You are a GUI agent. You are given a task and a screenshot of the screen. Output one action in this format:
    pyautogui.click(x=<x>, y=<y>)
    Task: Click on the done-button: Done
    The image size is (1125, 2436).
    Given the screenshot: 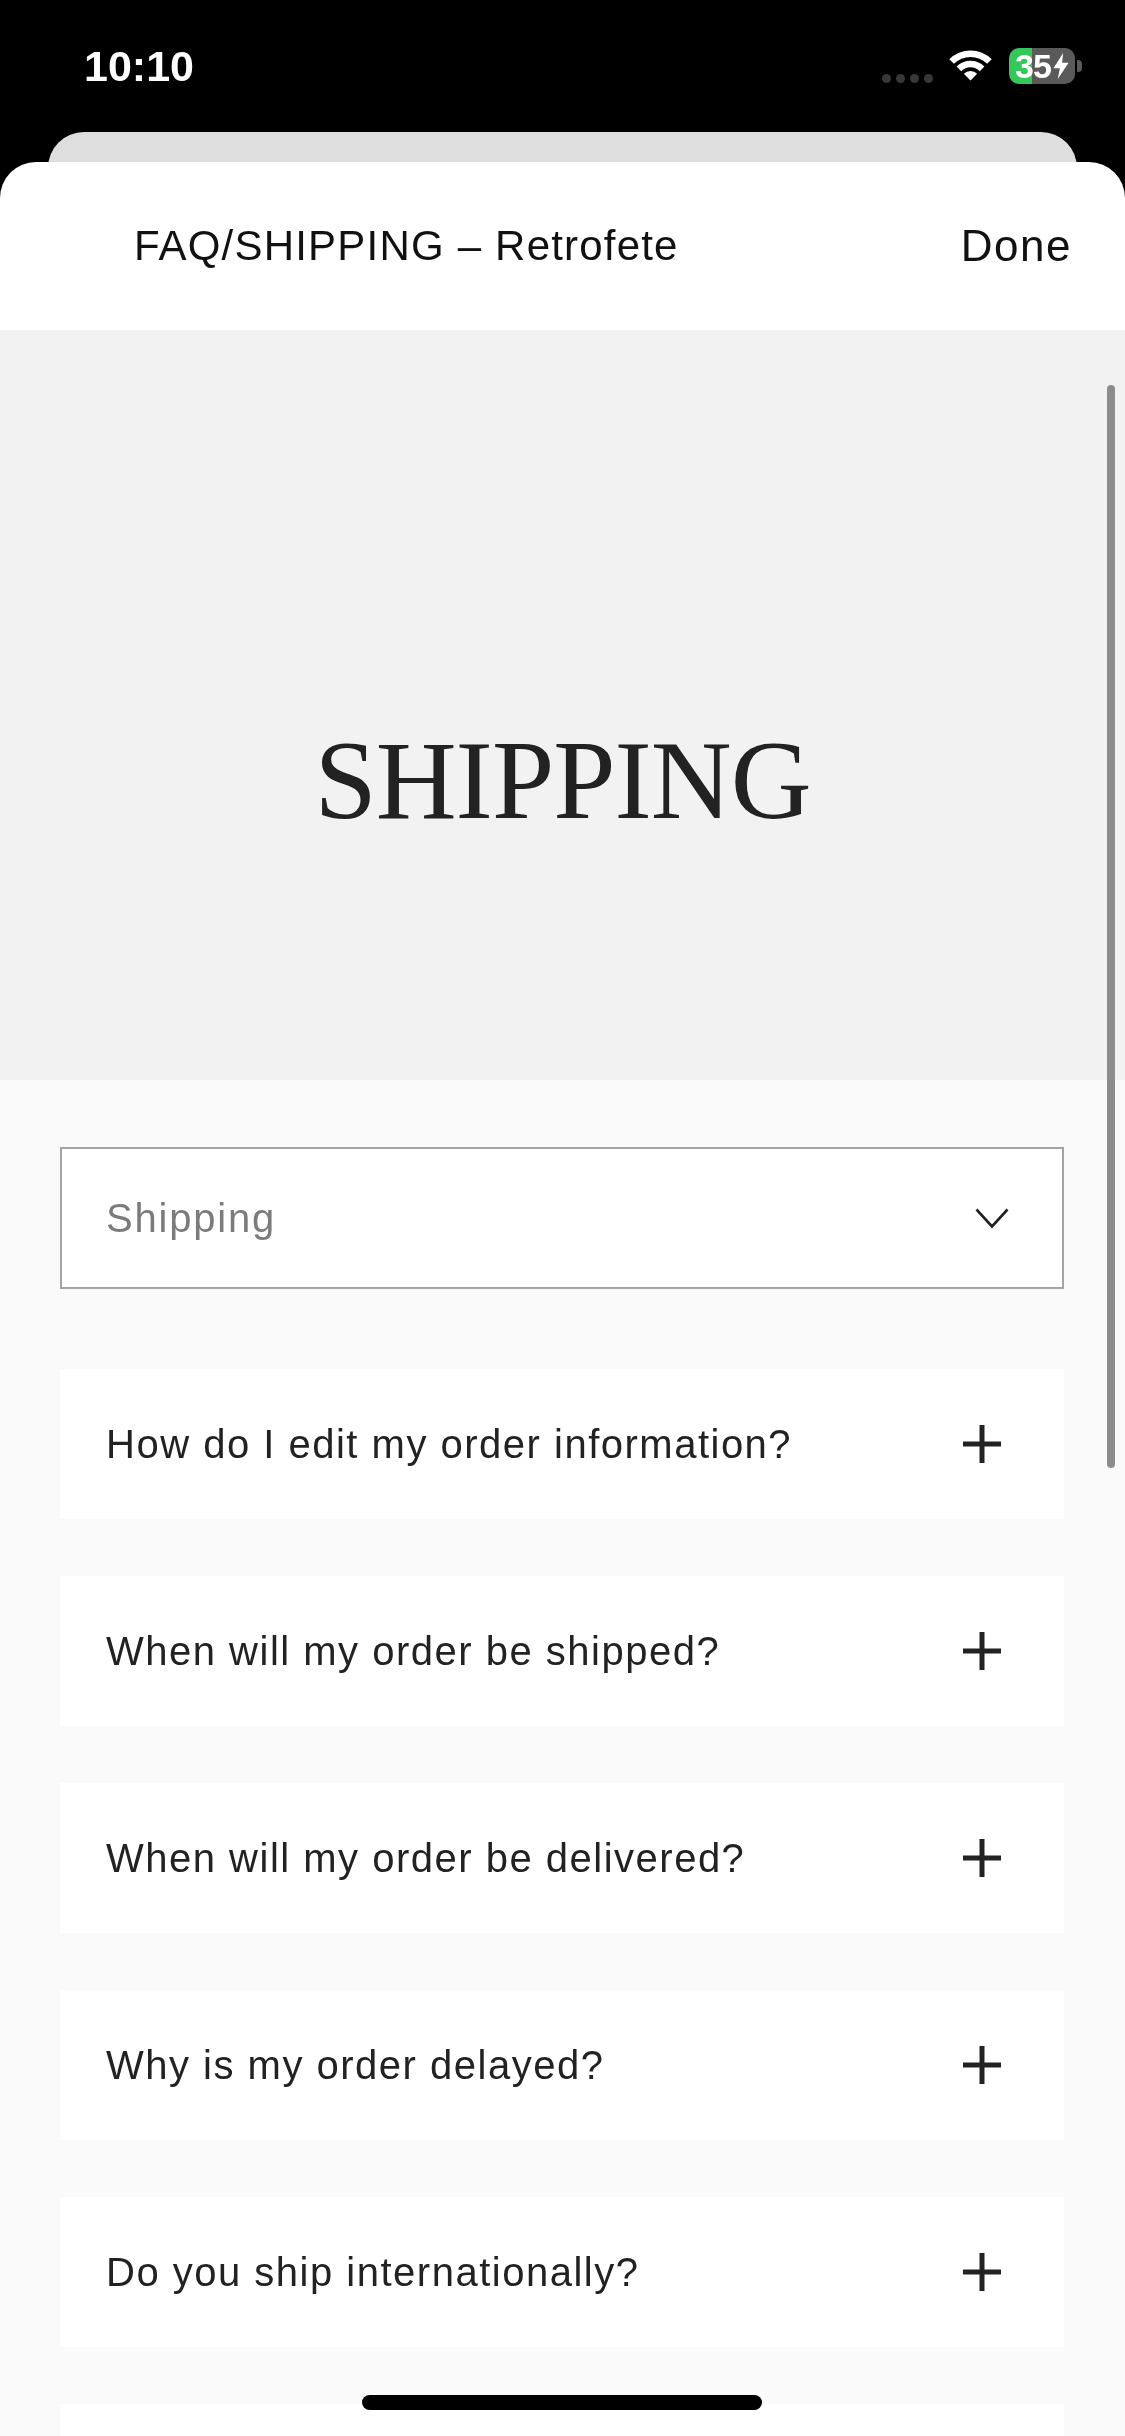 What is the action you would take?
    pyautogui.click(x=1016, y=246)
    